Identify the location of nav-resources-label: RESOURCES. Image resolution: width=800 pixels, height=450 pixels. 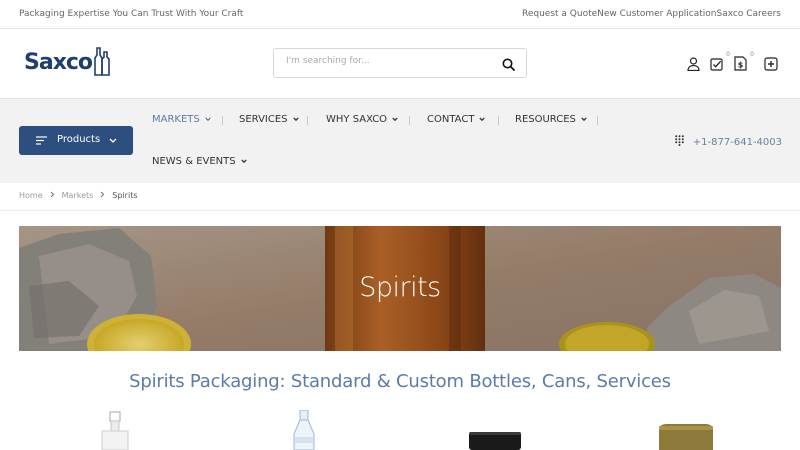
(545, 119).